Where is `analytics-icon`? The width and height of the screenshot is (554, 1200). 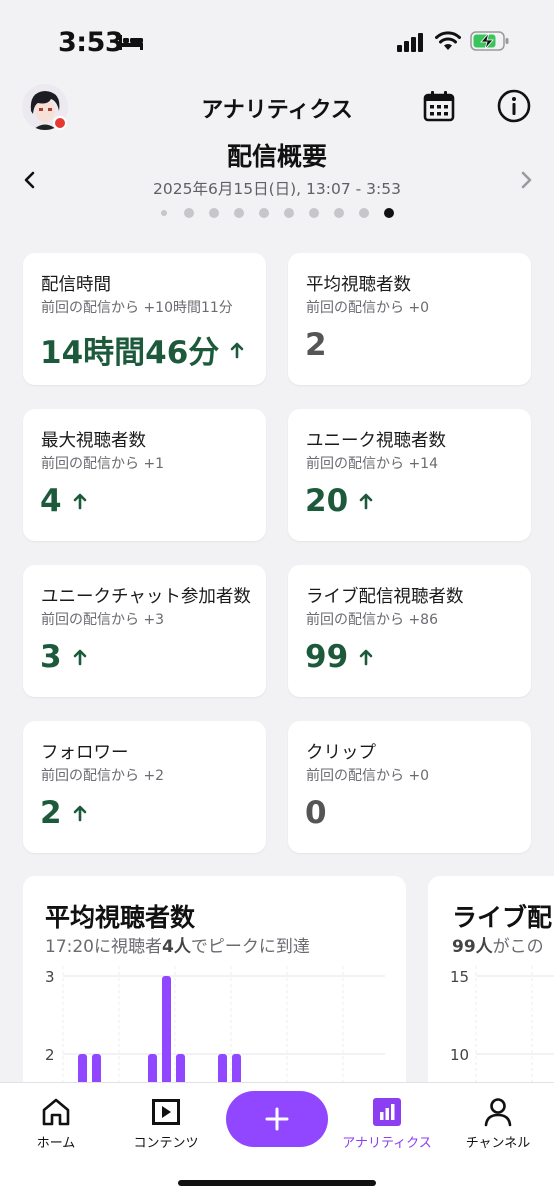
analytics-icon is located at coordinates (387, 1112).